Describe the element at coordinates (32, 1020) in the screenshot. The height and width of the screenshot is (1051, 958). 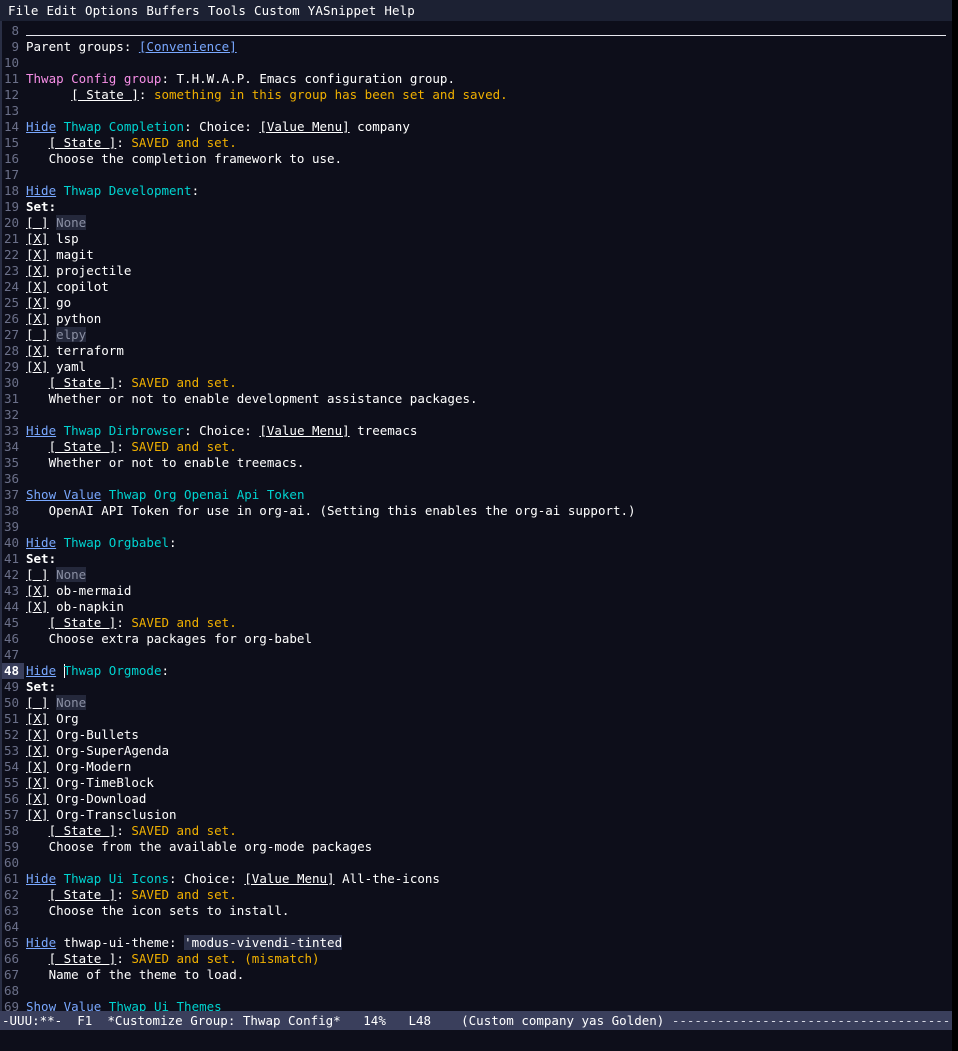
I see `mode-line-status: -UUU:**-` at that location.